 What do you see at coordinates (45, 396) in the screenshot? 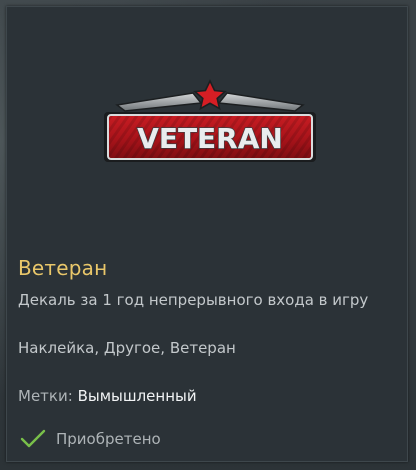
I see `tags-label: Метки:` at bounding box center [45, 396].